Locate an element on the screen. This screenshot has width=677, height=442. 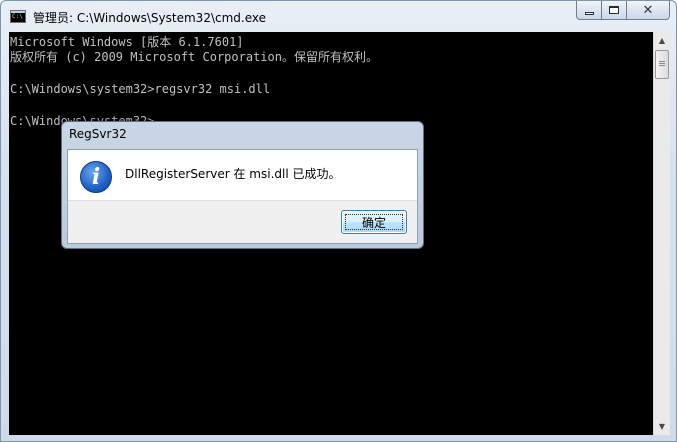
dialog-body: i DllRegisterServer 在 msi.dll 已成功。 确定 is located at coordinates (242, 196).